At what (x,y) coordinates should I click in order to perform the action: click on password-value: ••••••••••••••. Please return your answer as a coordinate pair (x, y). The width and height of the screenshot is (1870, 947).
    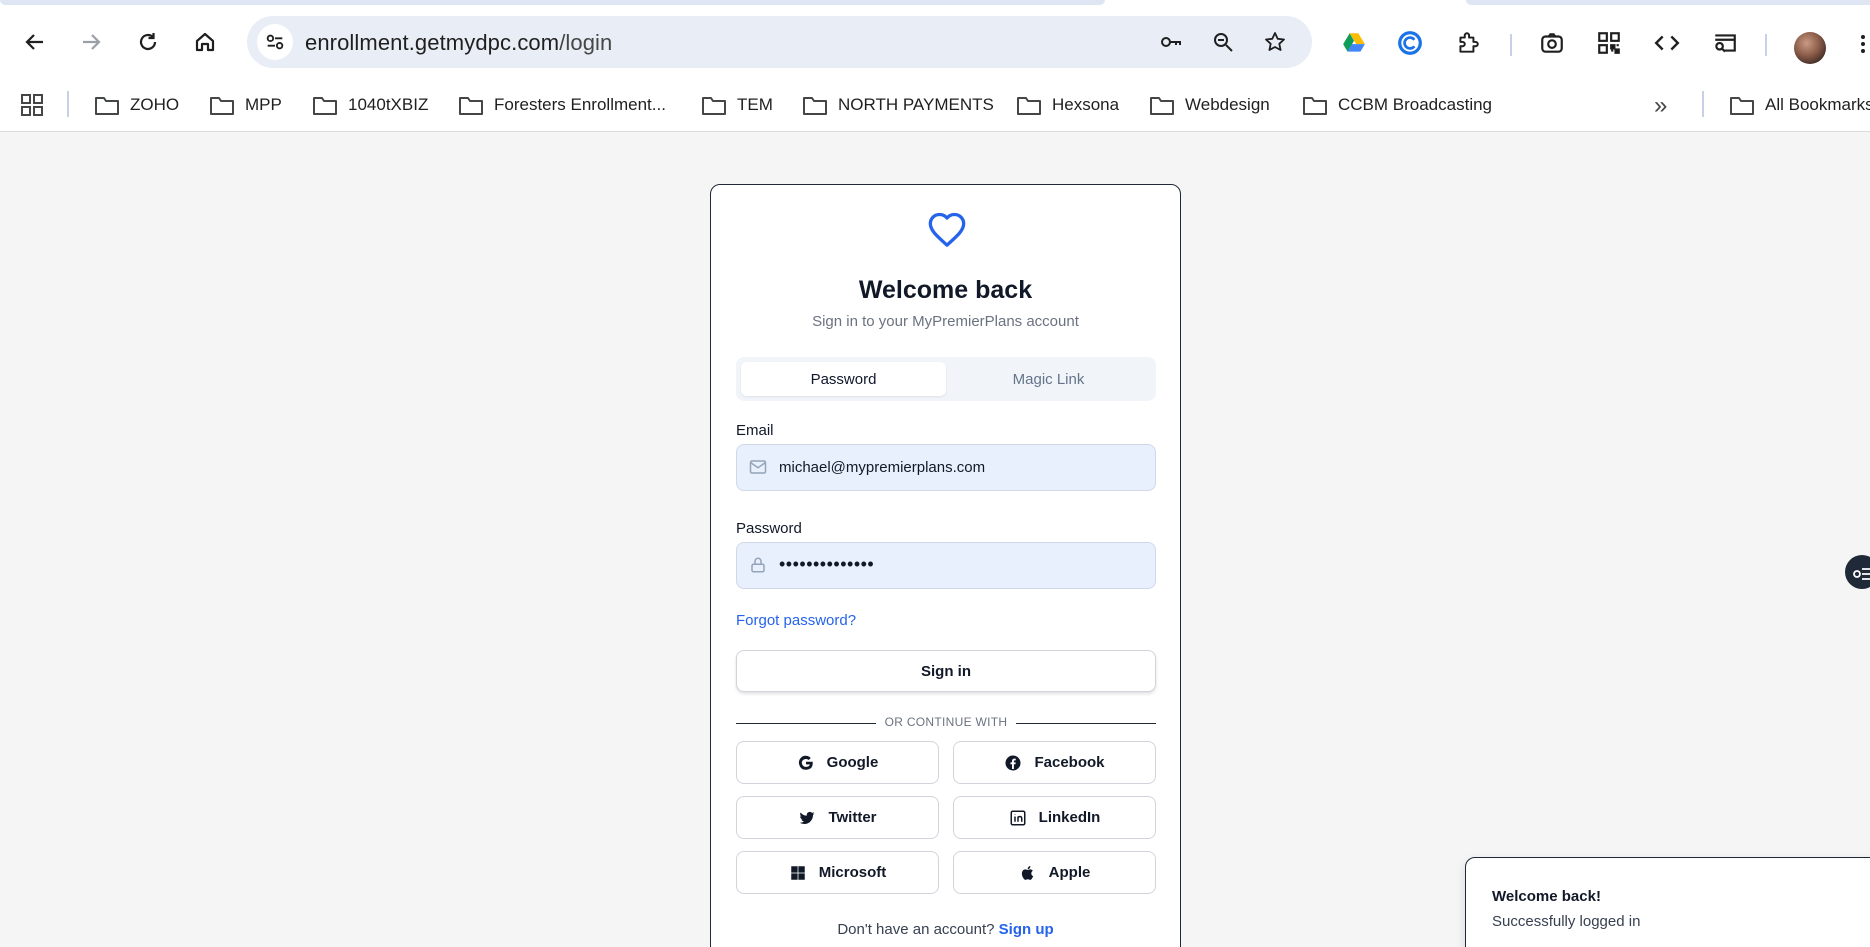
    Looking at the image, I should click on (827, 564).